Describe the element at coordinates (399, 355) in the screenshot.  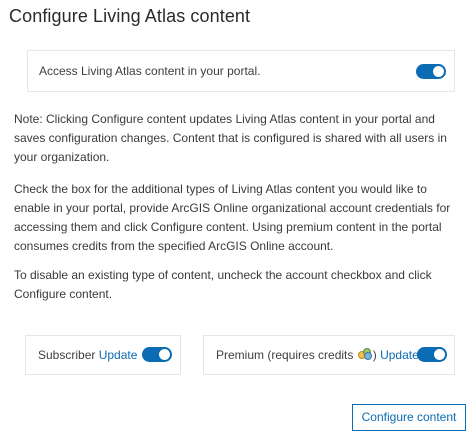
I see `premium-update-link: Update` at that location.